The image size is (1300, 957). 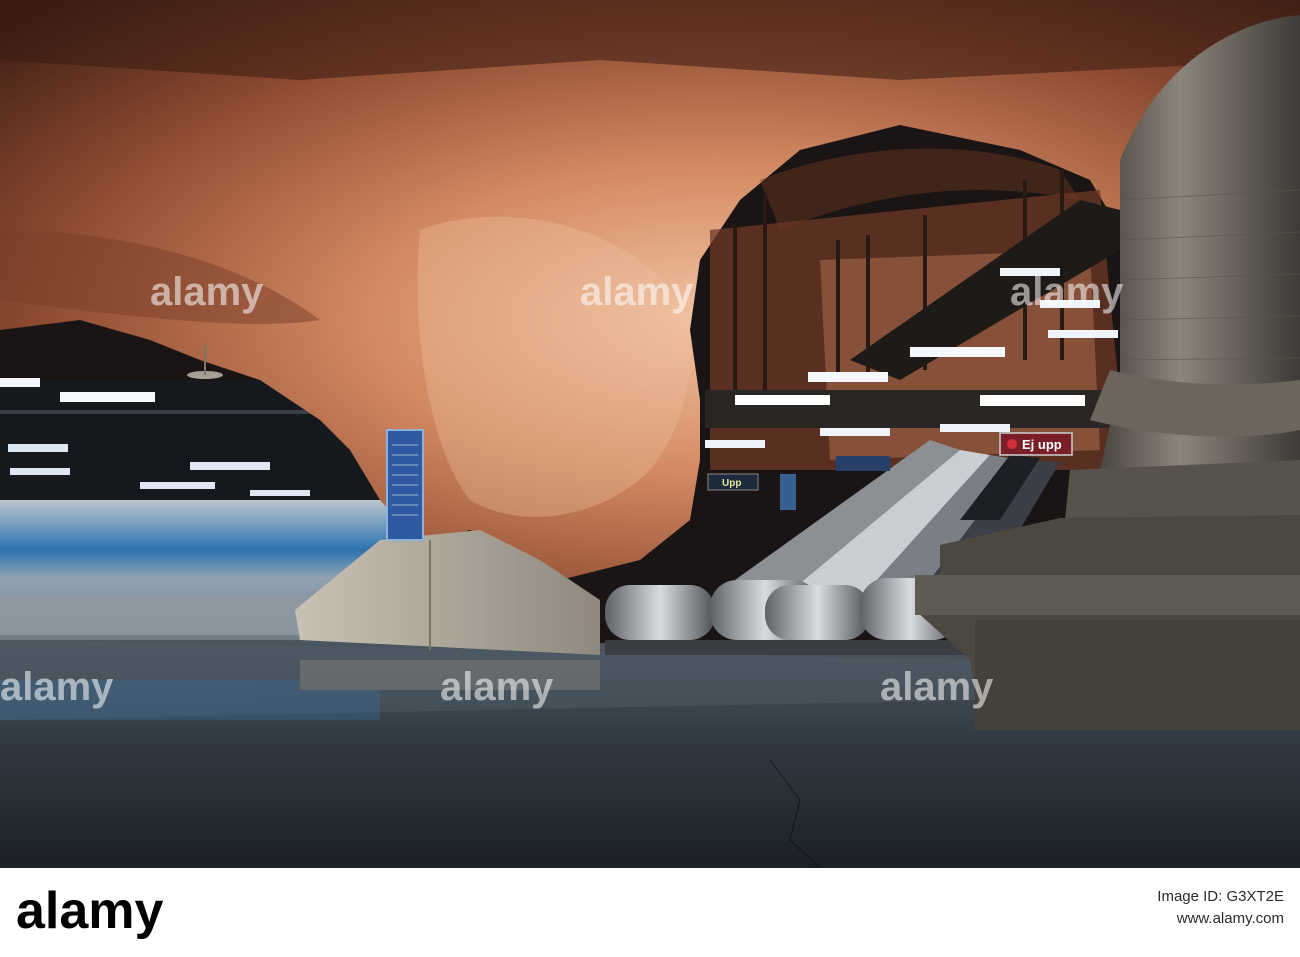 What do you see at coordinates (788, 492) in the screenshot?
I see `poster` at bounding box center [788, 492].